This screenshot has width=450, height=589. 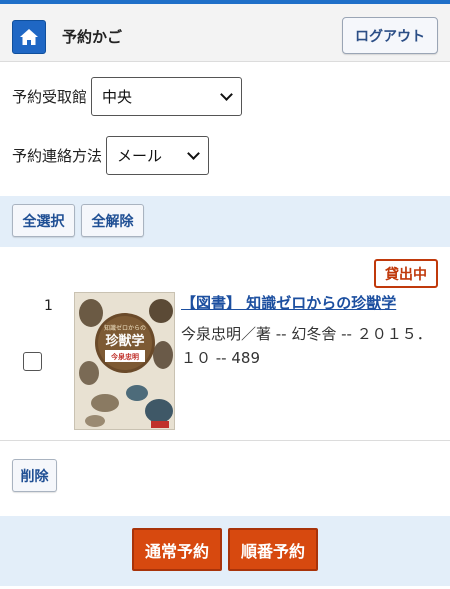 I want to click on action-bar, so click(x=225, y=551).